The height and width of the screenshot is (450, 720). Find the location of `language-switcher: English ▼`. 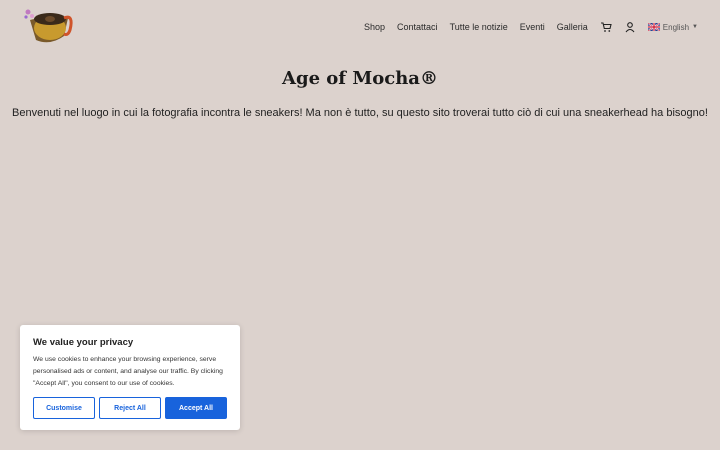

language-switcher: English ▼ is located at coordinates (672, 27).